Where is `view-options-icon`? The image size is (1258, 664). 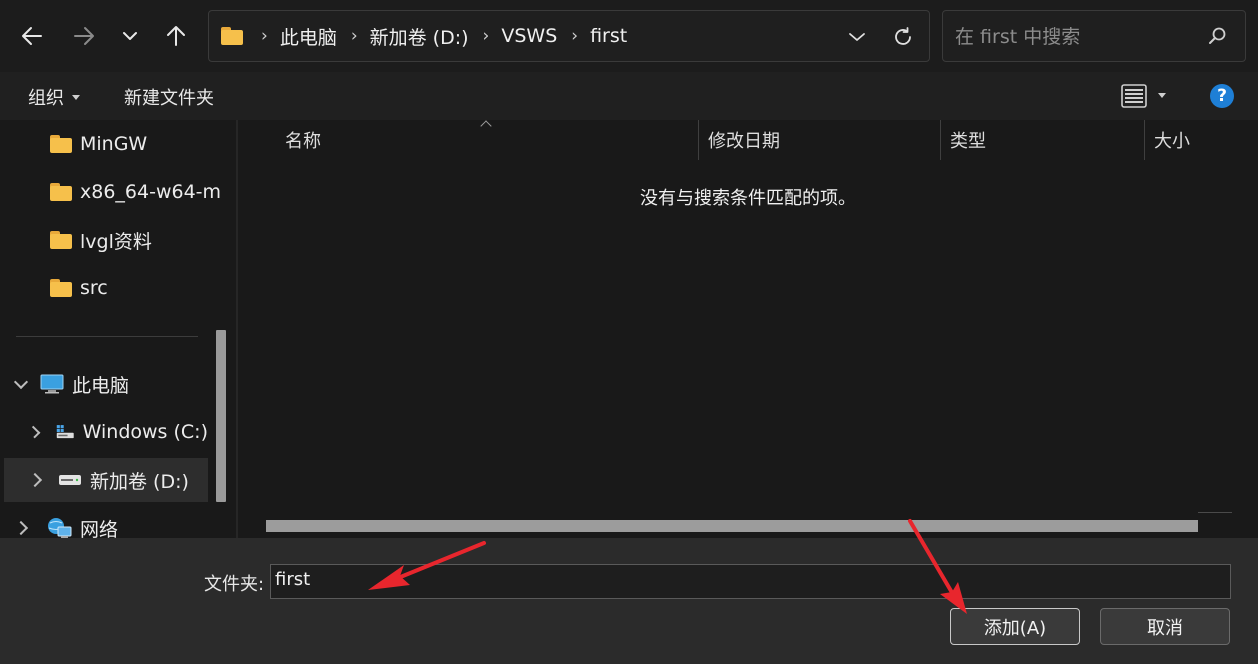 view-options-icon is located at coordinates (1134, 96).